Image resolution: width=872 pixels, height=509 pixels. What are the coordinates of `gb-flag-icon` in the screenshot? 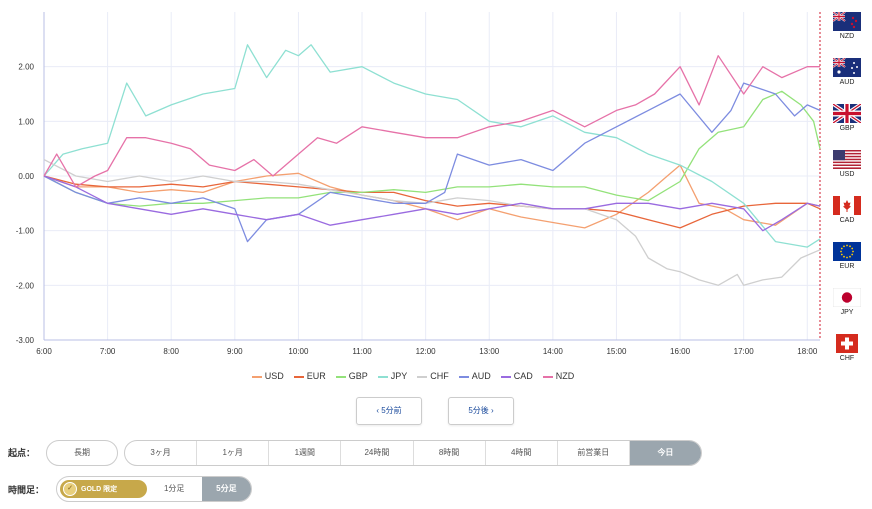 It's located at (847, 113).